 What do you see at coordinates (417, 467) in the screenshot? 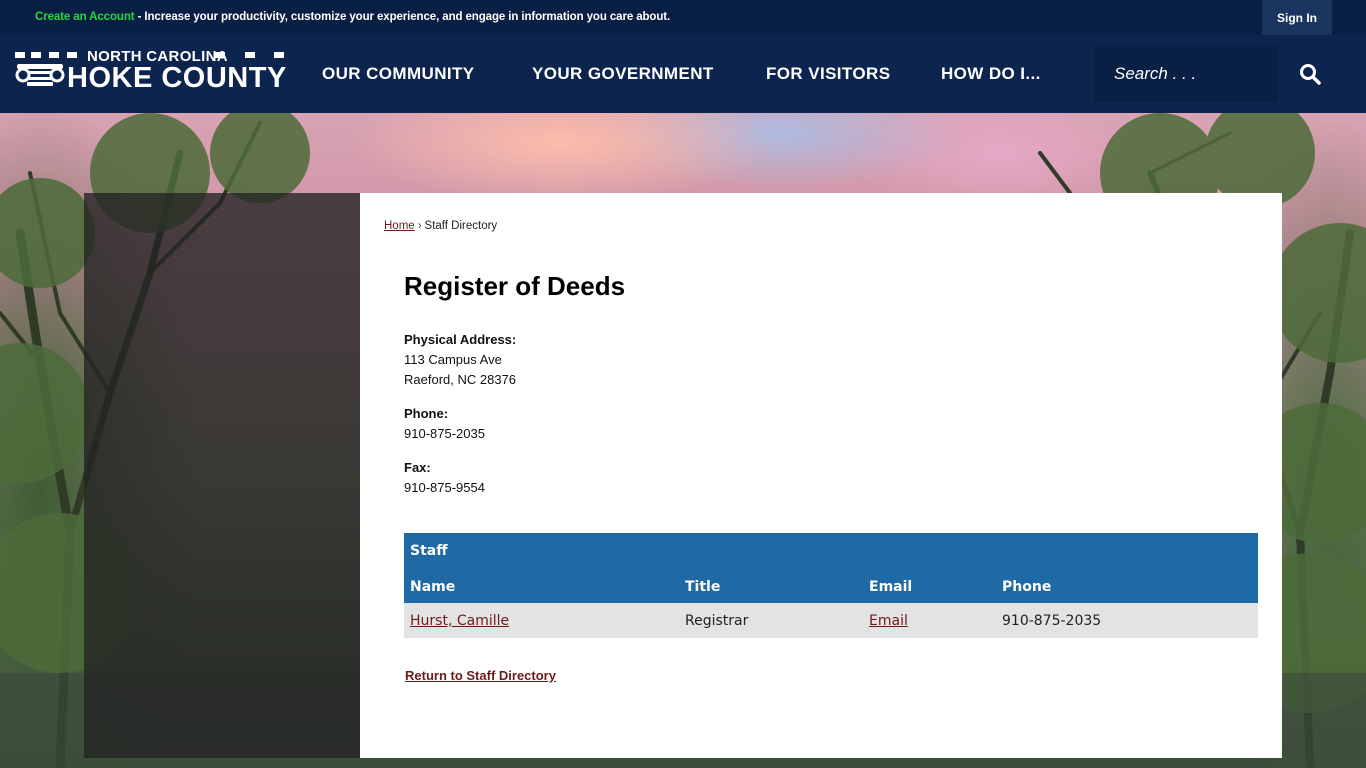
I see `fax-label: Fax:` at bounding box center [417, 467].